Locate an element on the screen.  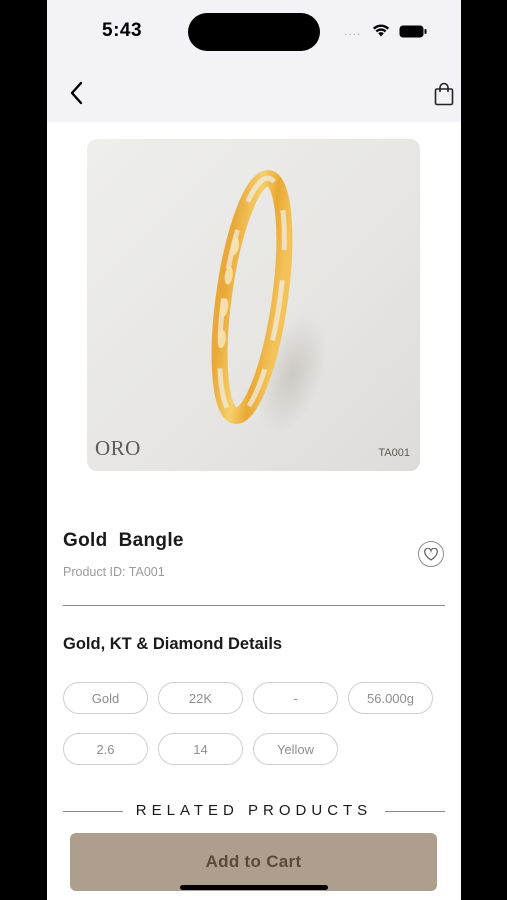
related-line-right is located at coordinates (415, 811).